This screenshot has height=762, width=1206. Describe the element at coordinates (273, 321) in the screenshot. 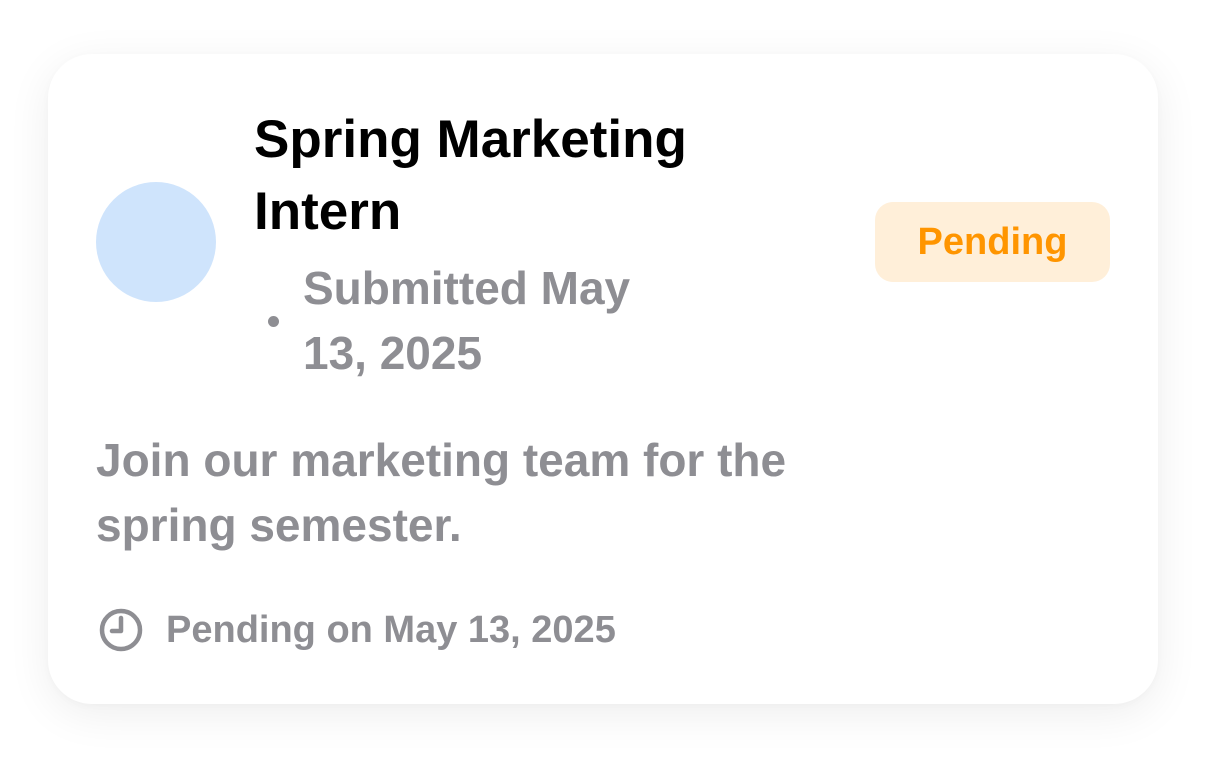

I see `bullet-dot` at that location.